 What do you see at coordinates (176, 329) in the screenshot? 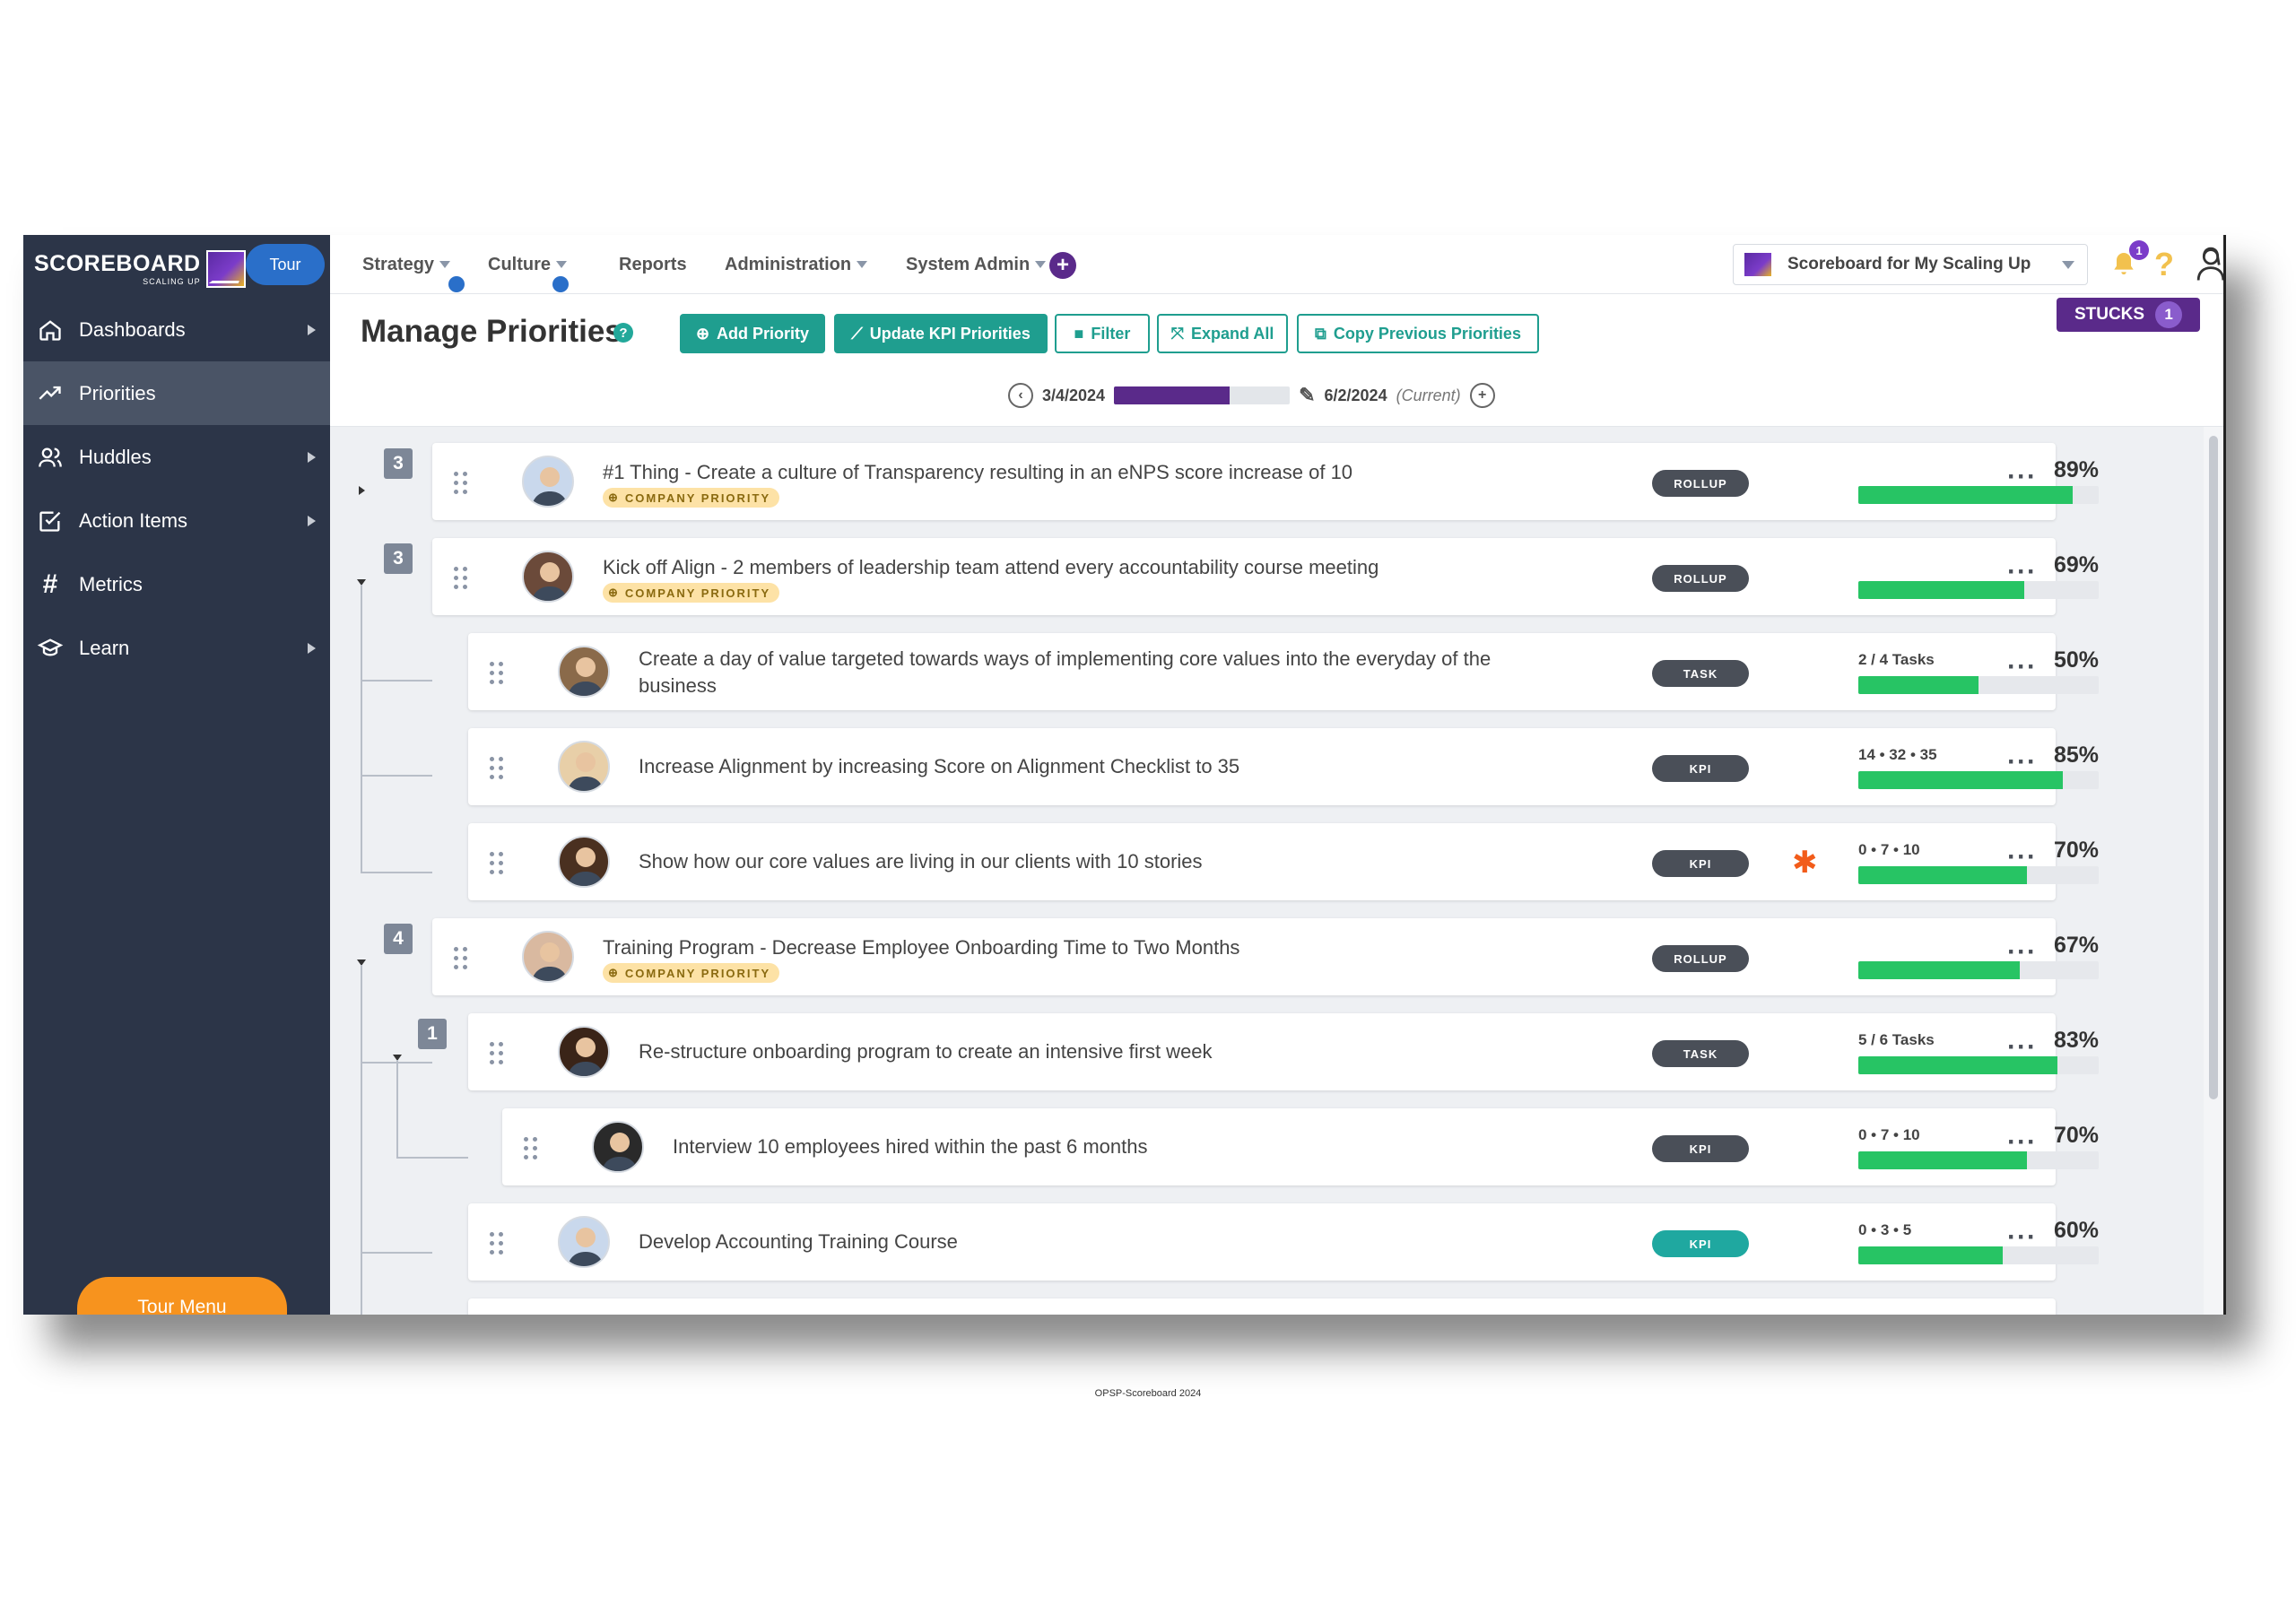
I see `sidebar-item-dashboards: Dashboards` at bounding box center [176, 329].